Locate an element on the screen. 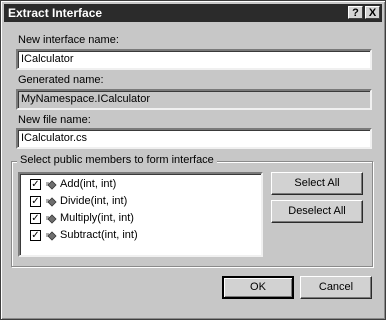 The image size is (386, 320). checkbox-divide: ✓ is located at coordinates (35, 201).